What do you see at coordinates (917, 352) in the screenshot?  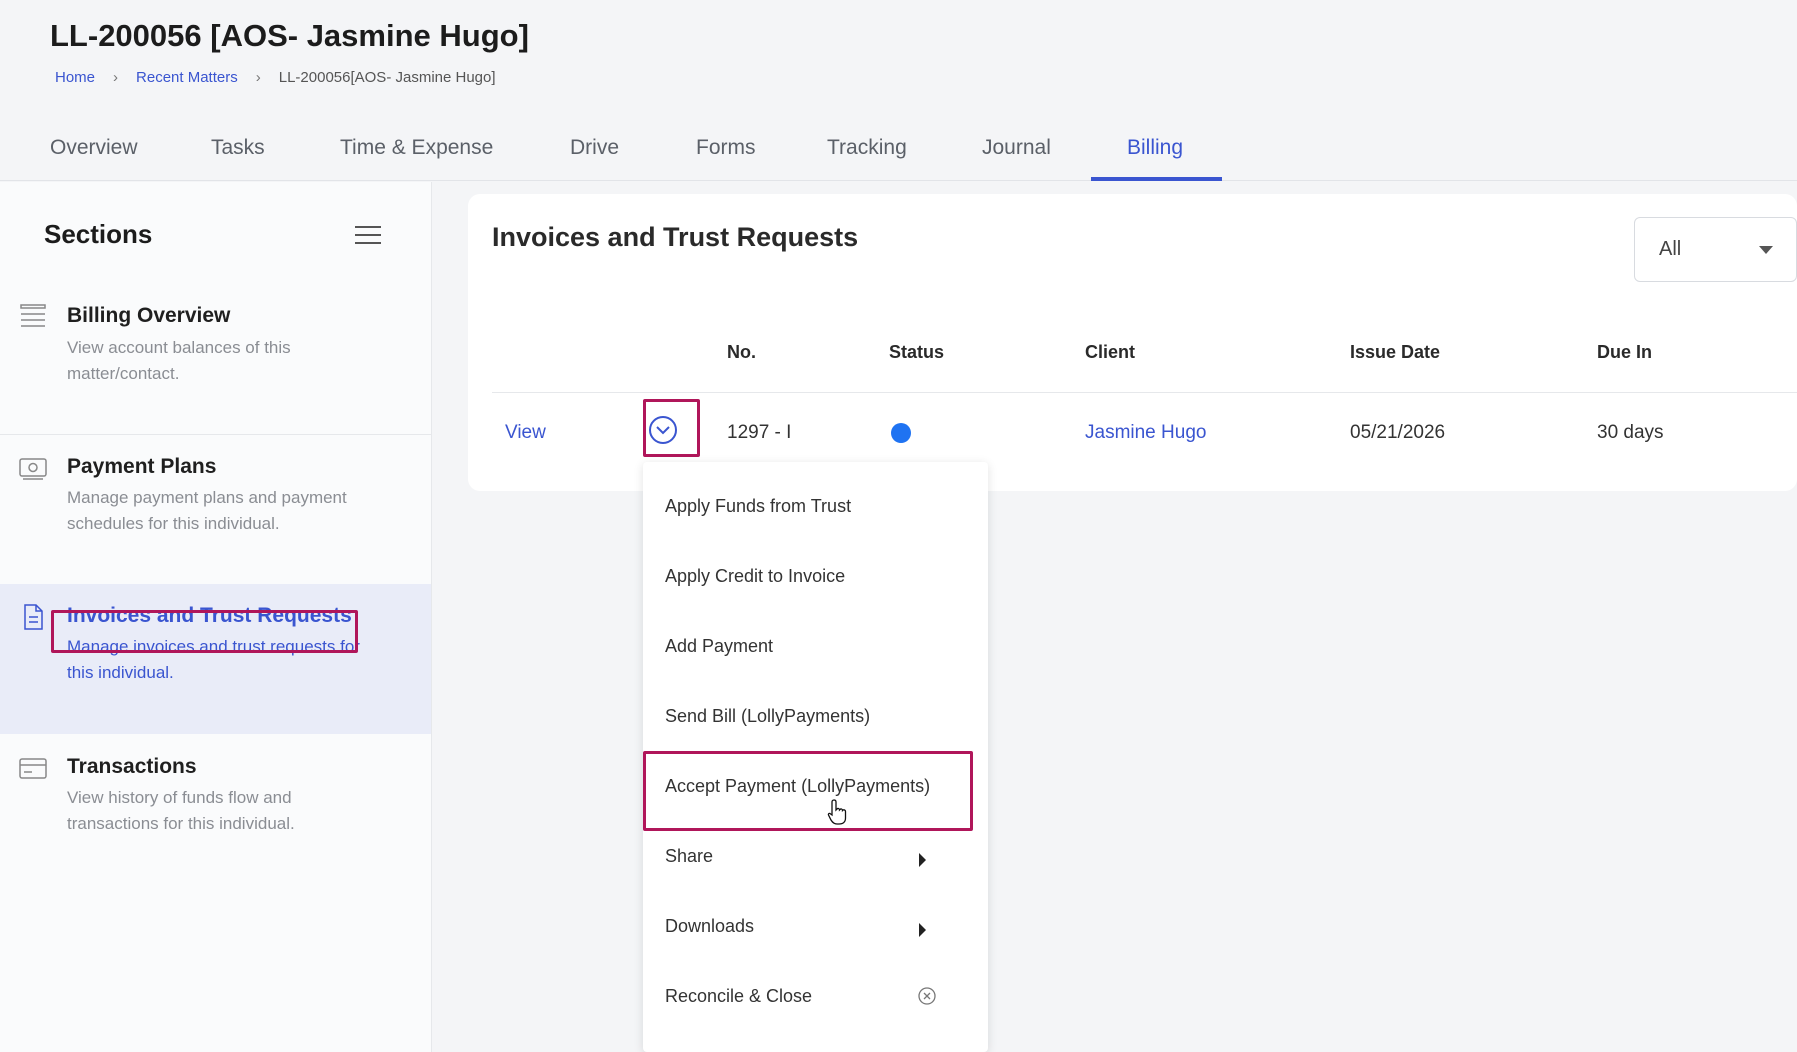 I see `column-header-status: Status` at bounding box center [917, 352].